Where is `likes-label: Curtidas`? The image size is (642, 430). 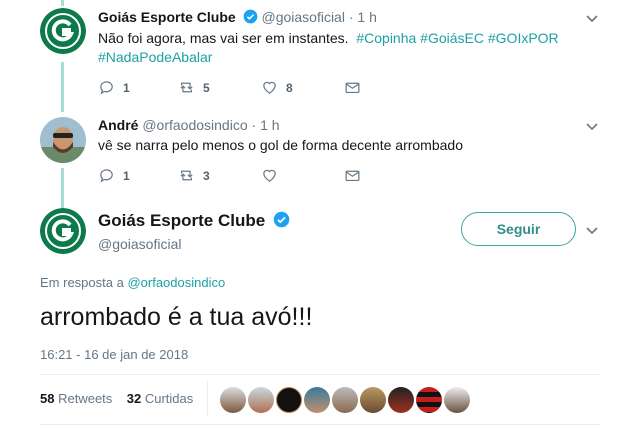
likes-label: Curtidas is located at coordinates (169, 398).